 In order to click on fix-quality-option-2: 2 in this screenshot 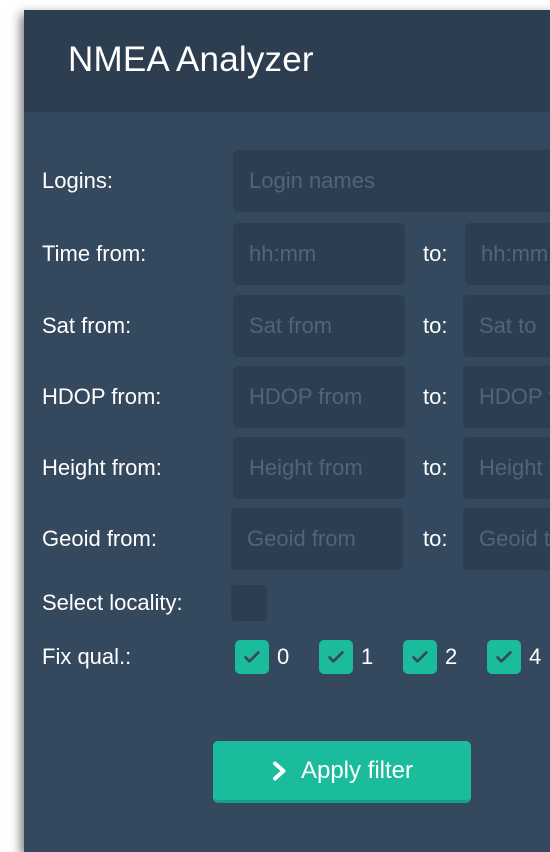, I will do `click(430, 657)`.